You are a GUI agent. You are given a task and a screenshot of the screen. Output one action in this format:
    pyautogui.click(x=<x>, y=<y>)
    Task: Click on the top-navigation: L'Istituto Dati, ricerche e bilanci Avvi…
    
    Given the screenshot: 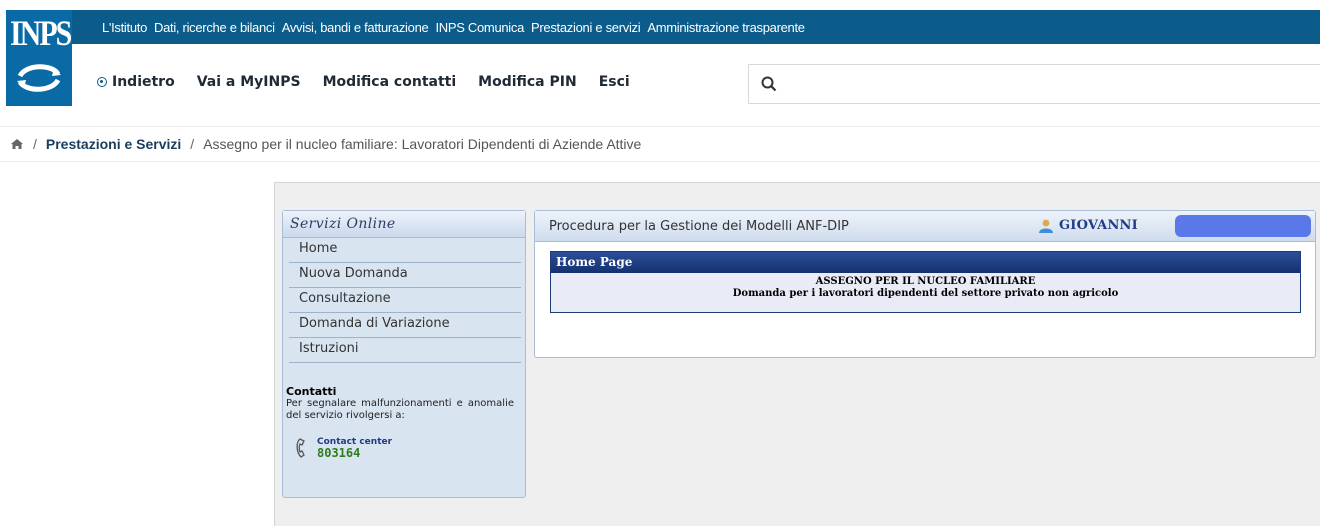 What is the action you would take?
    pyautogui.click(x=696, y=27)
    